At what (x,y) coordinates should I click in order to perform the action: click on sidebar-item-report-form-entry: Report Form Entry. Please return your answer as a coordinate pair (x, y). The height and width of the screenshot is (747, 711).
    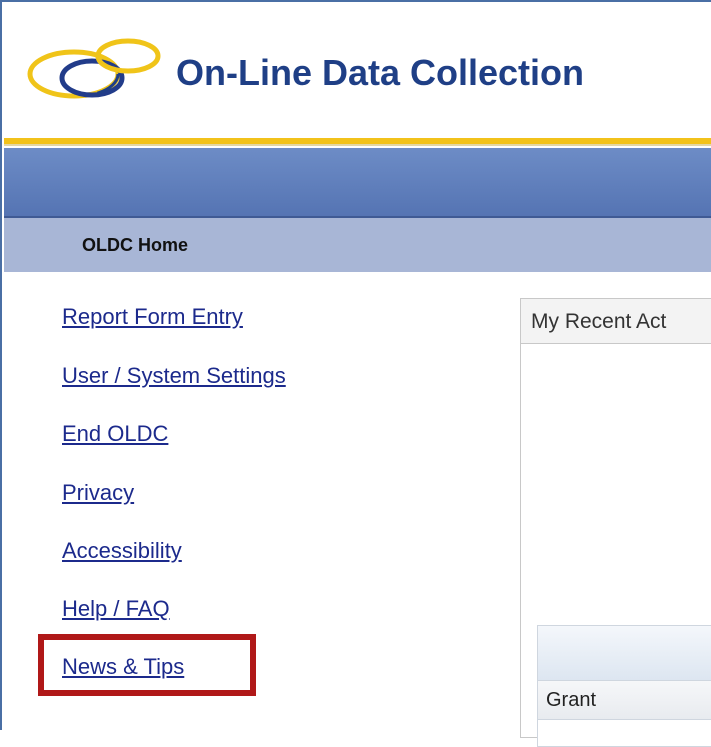
    Looking at the image, I should click on (152, 317).